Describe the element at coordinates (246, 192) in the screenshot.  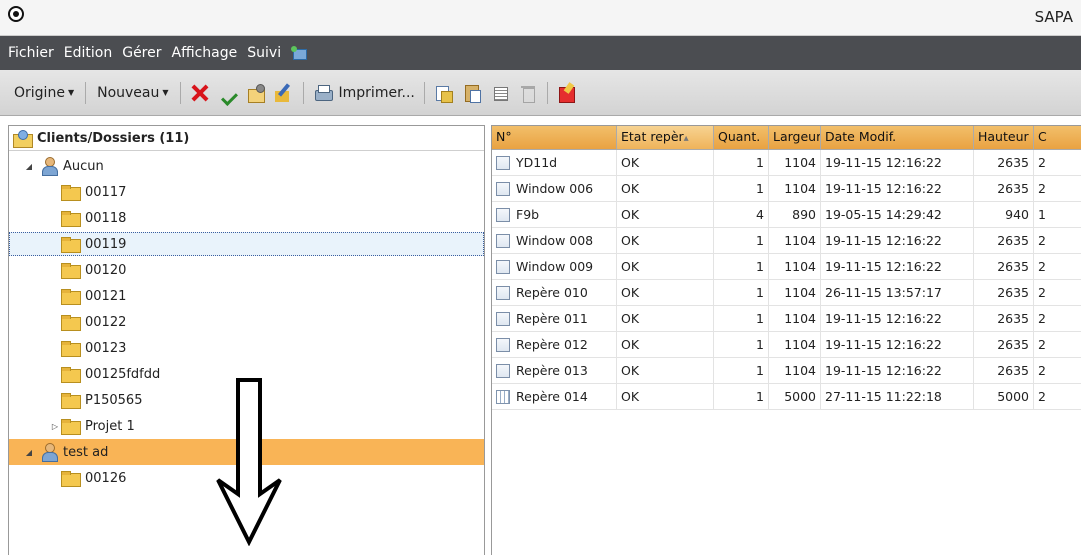
I see `tree-folder-node: 00117` at that location.